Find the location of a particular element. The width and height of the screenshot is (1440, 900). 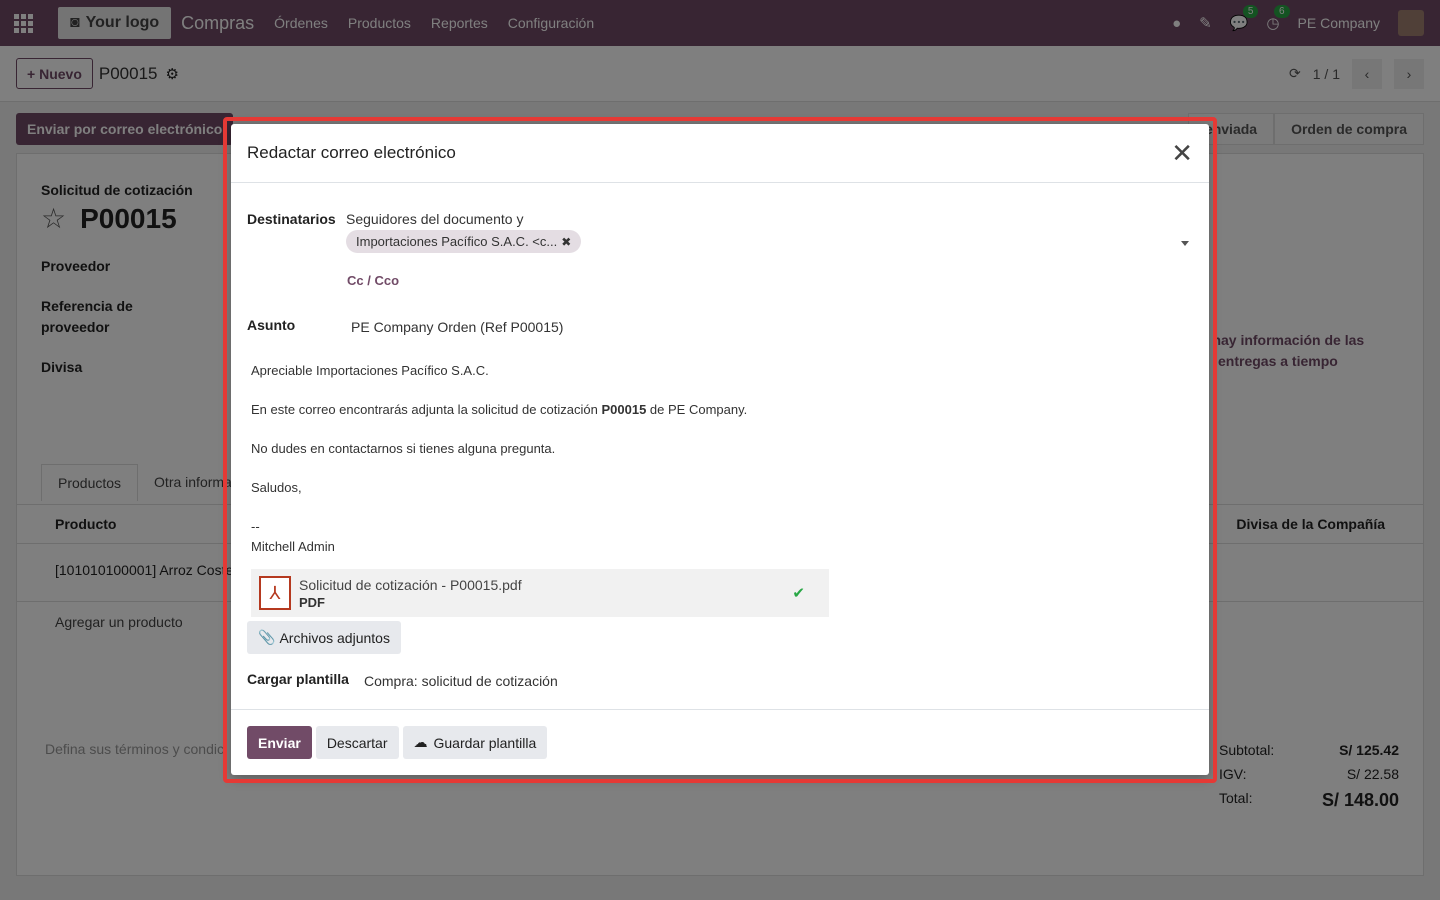

recipients-prefix: Seguidores del documento y is located at coordinates (435, 219).